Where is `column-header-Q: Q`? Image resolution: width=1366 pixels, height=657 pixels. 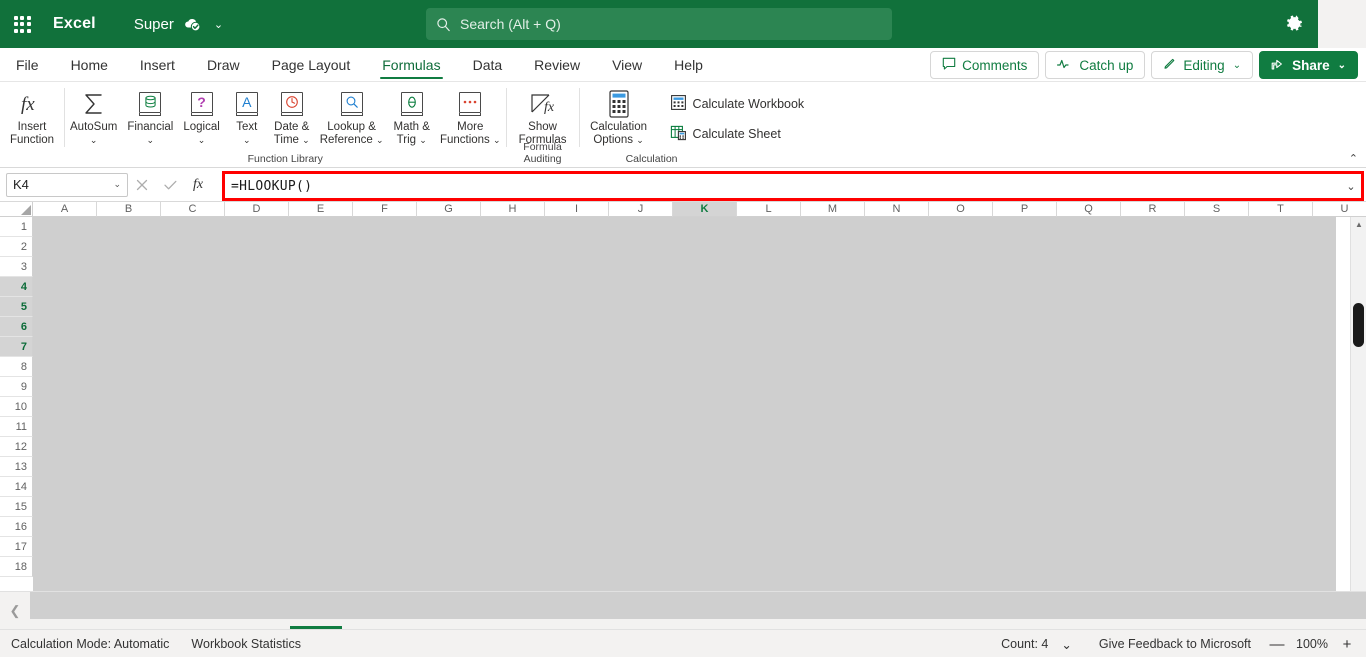
column-header-Q: Q is located at coordinates (1089, 209).